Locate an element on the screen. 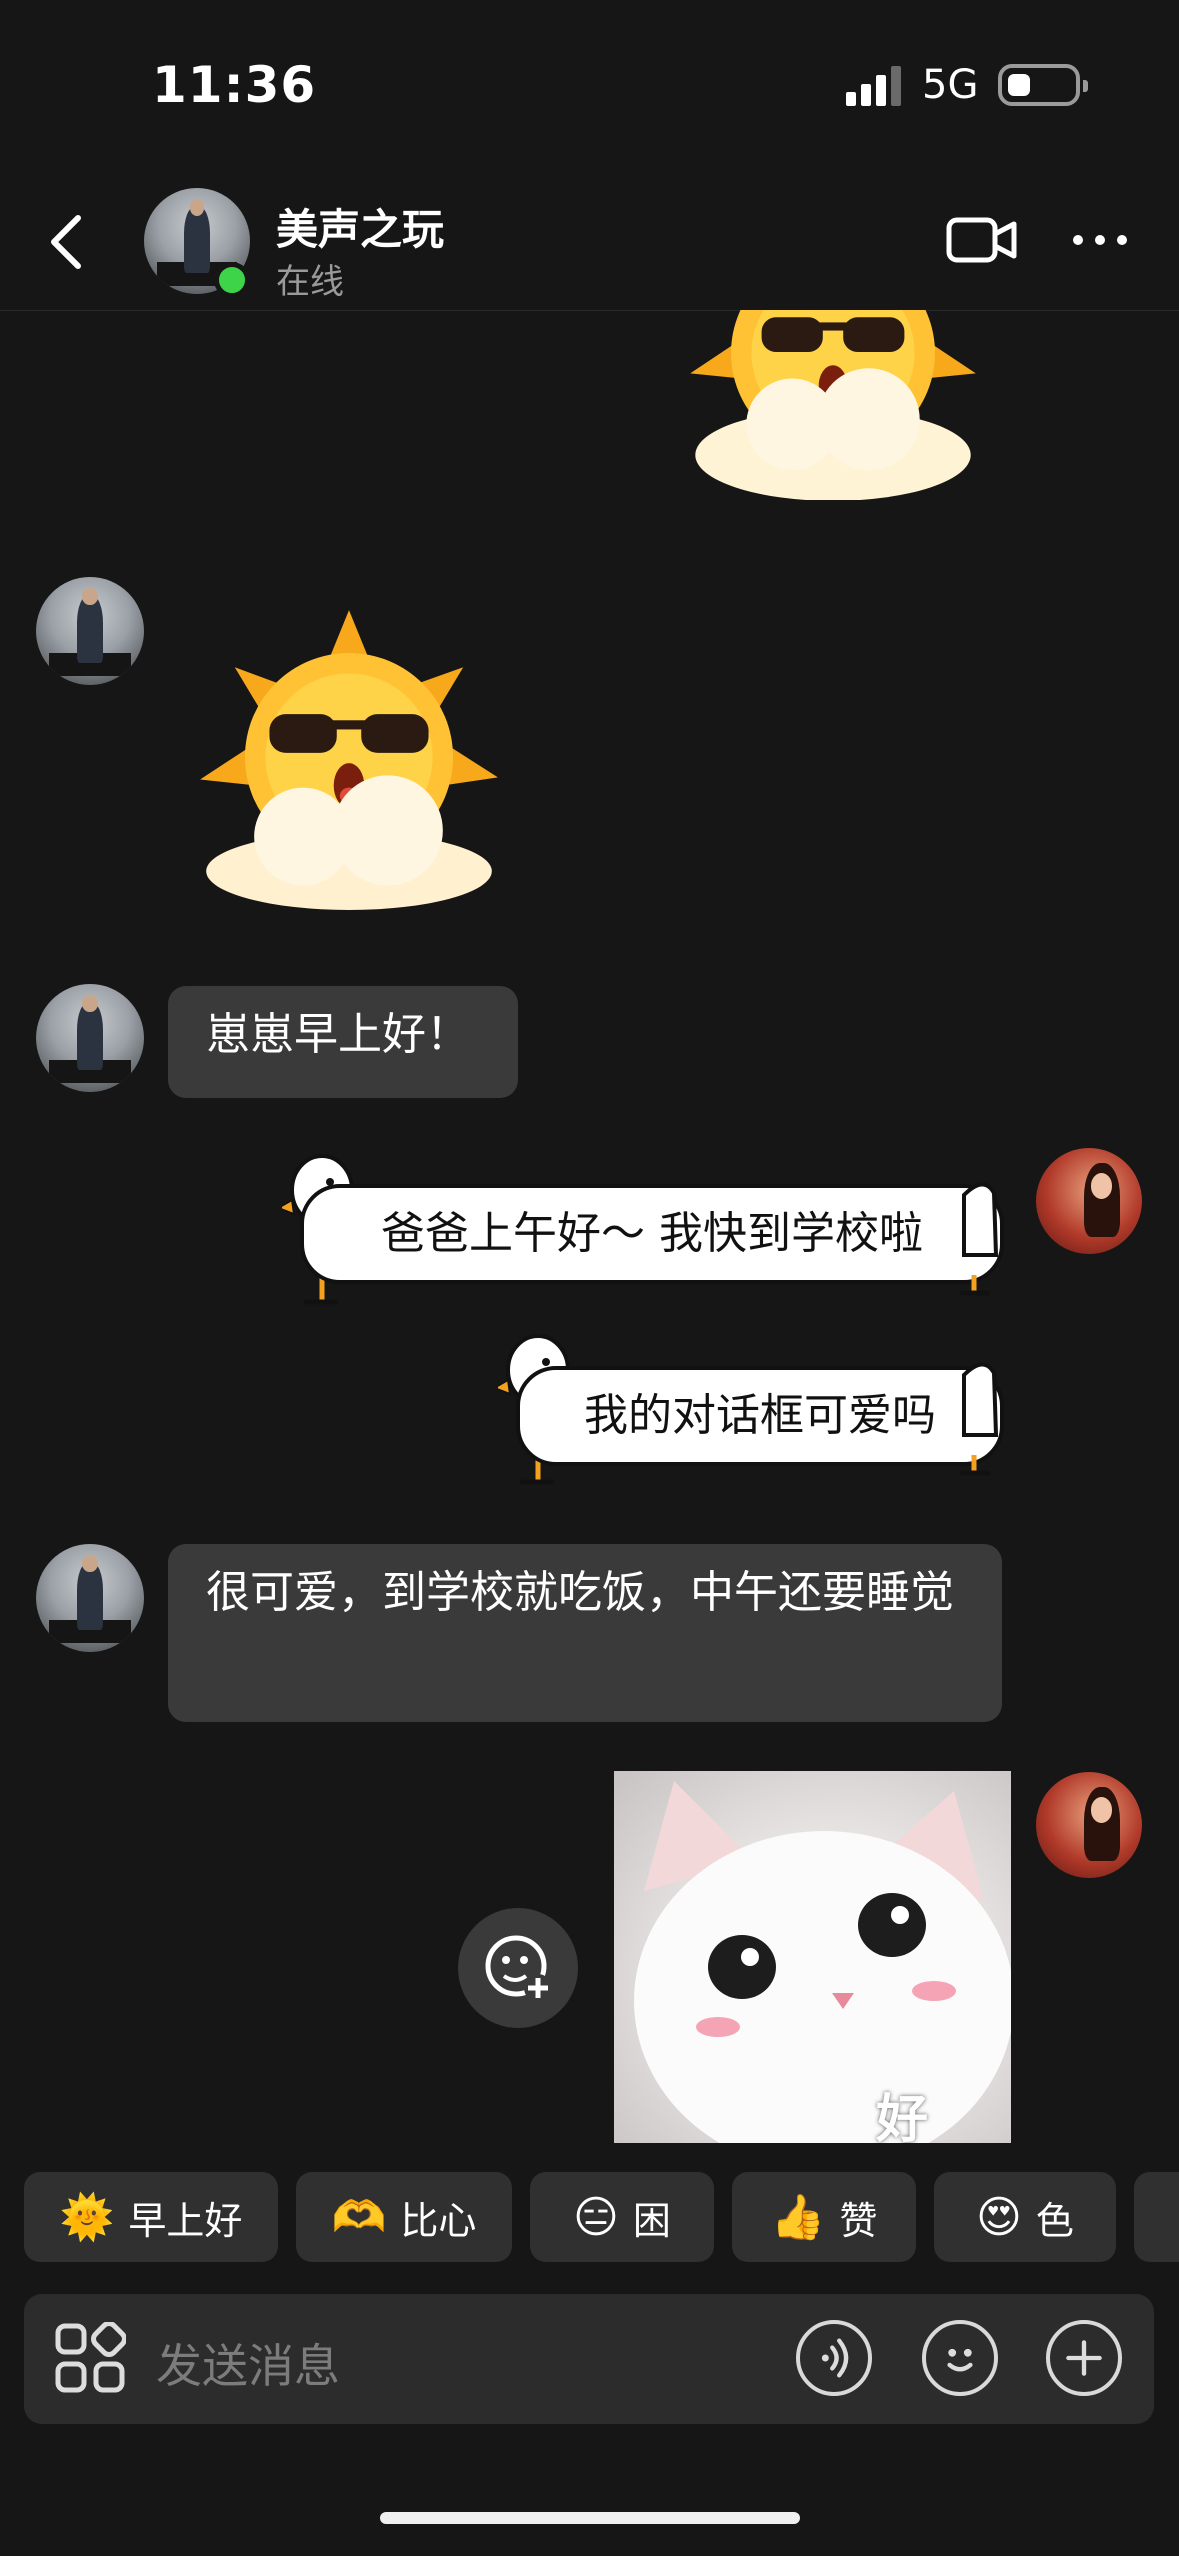  quick-reply-label: 比心 is located at coordinates (438, 2220).